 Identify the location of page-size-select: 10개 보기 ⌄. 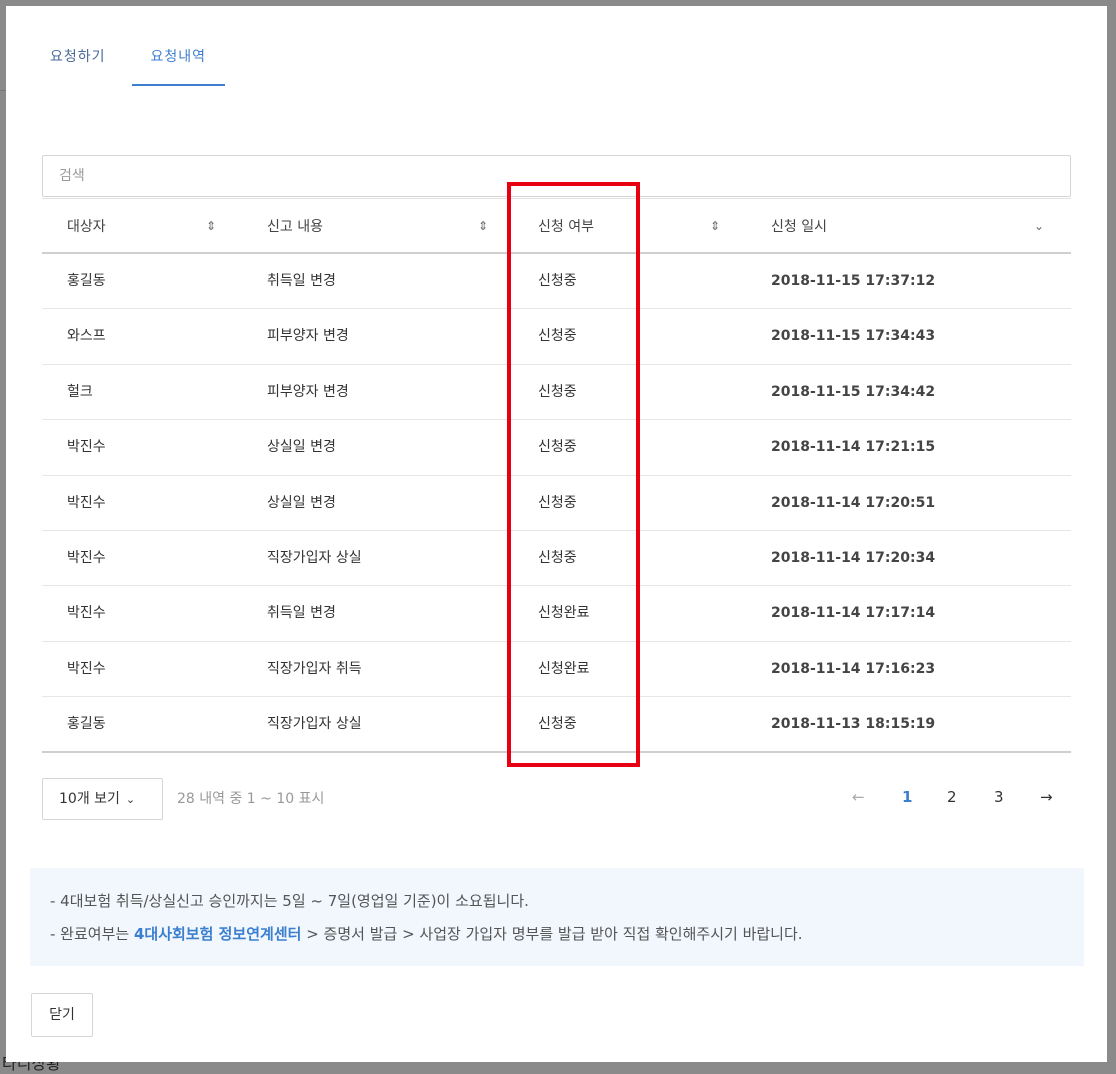
(102, 799).